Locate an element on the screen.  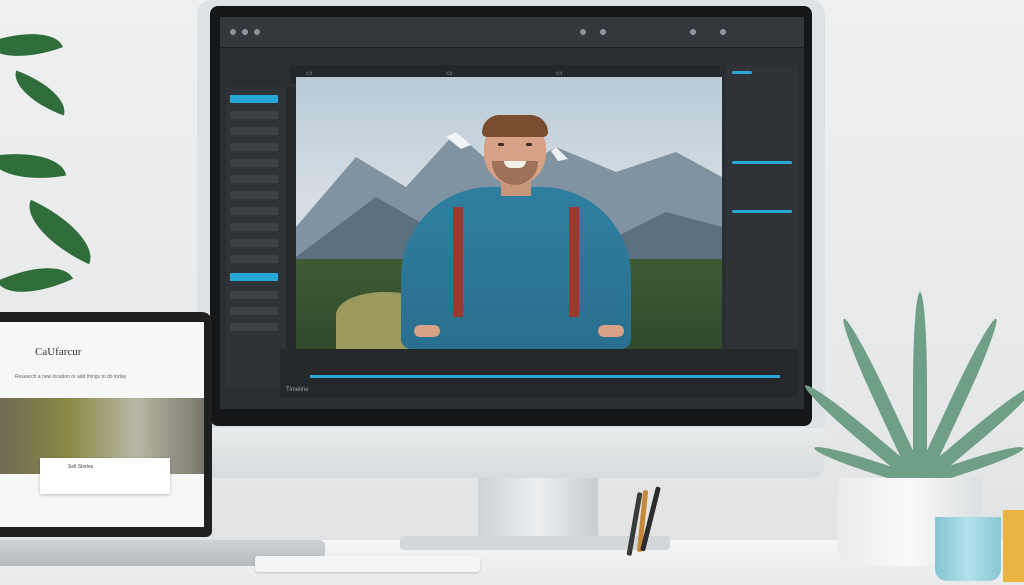
timeline-track is located at coordinates (545, 376).